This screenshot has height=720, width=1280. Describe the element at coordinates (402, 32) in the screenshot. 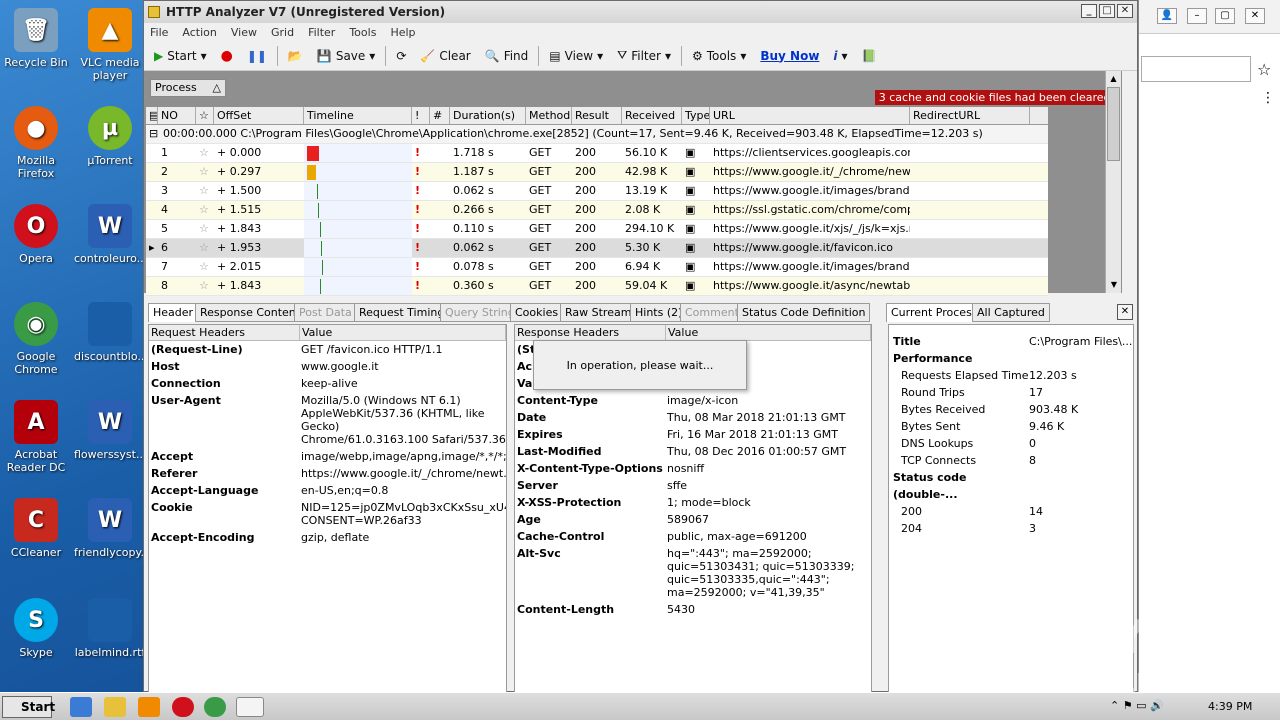

I see `menu-help: Help` at that location.